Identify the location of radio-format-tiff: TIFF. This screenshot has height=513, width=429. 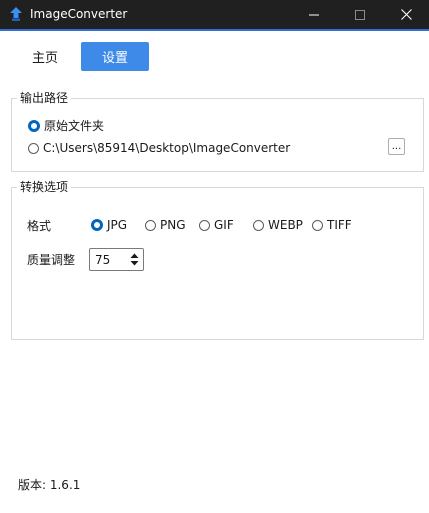
(332, 225).